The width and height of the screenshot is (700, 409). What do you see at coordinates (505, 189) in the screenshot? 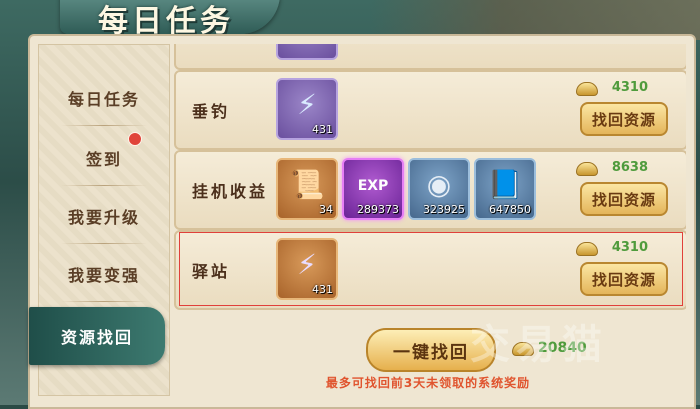
I see `scroll-icon: 📘 647850` at bounding box center [505, 189].